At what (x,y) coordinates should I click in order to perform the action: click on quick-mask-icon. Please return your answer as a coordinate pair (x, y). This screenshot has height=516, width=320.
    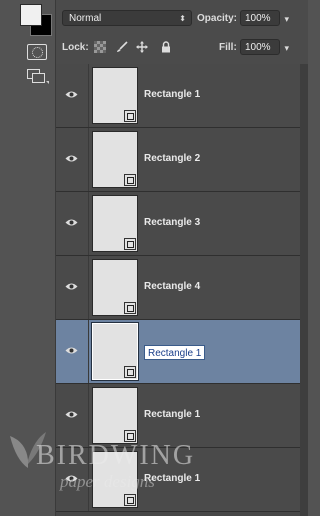
    Looking at the image, I should click on (37, 52).